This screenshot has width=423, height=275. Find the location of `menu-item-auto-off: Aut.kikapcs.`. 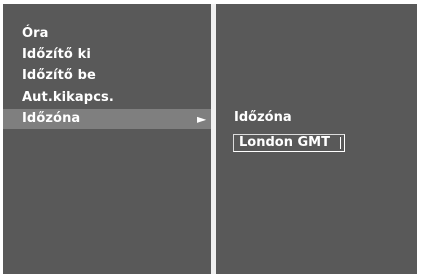

menu-item-auto-off: Aut.kikapcs. is located at coordinates (107, 98).